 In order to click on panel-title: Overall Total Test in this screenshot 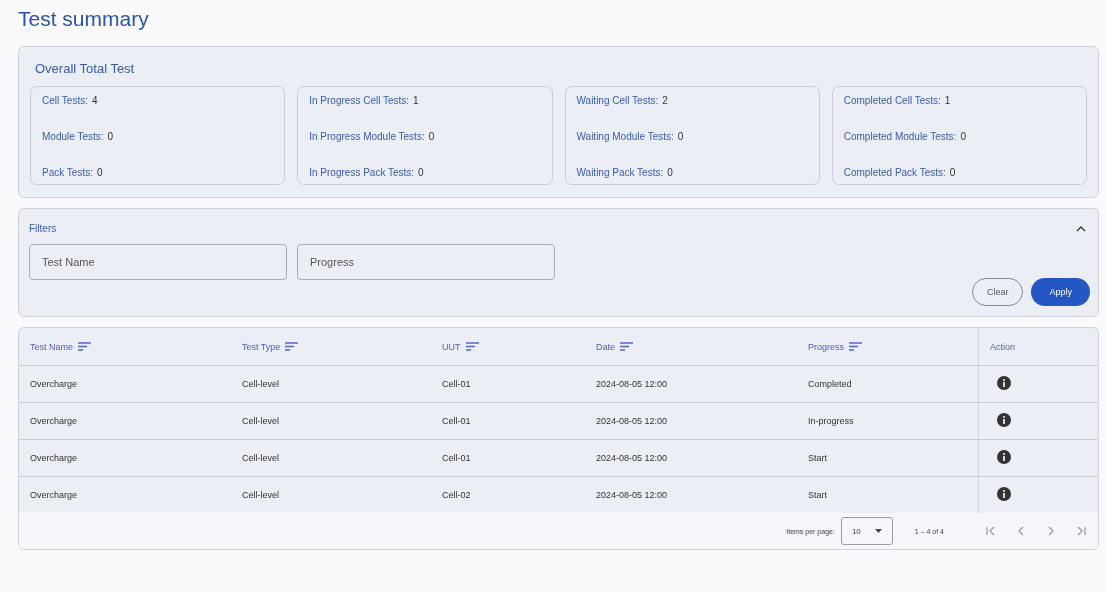, I will do `click(85, 69)`.